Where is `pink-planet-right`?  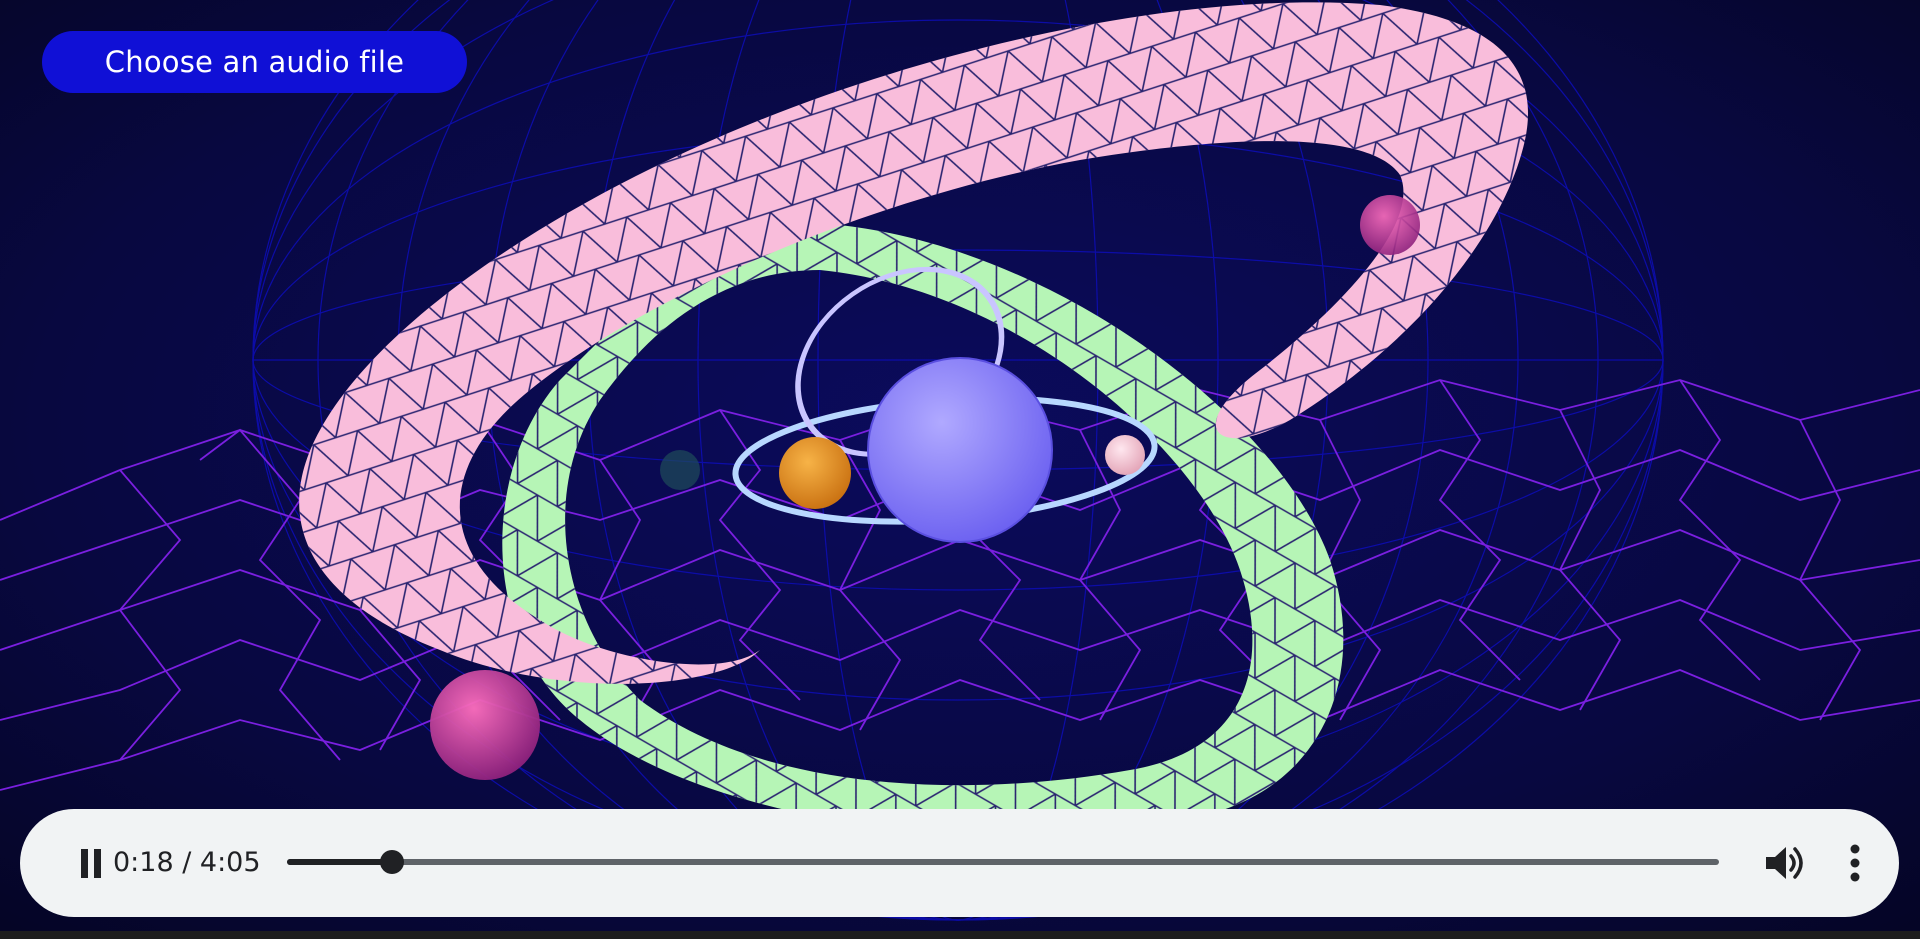 pink-planet-right is located at coordinates (1390, 225).